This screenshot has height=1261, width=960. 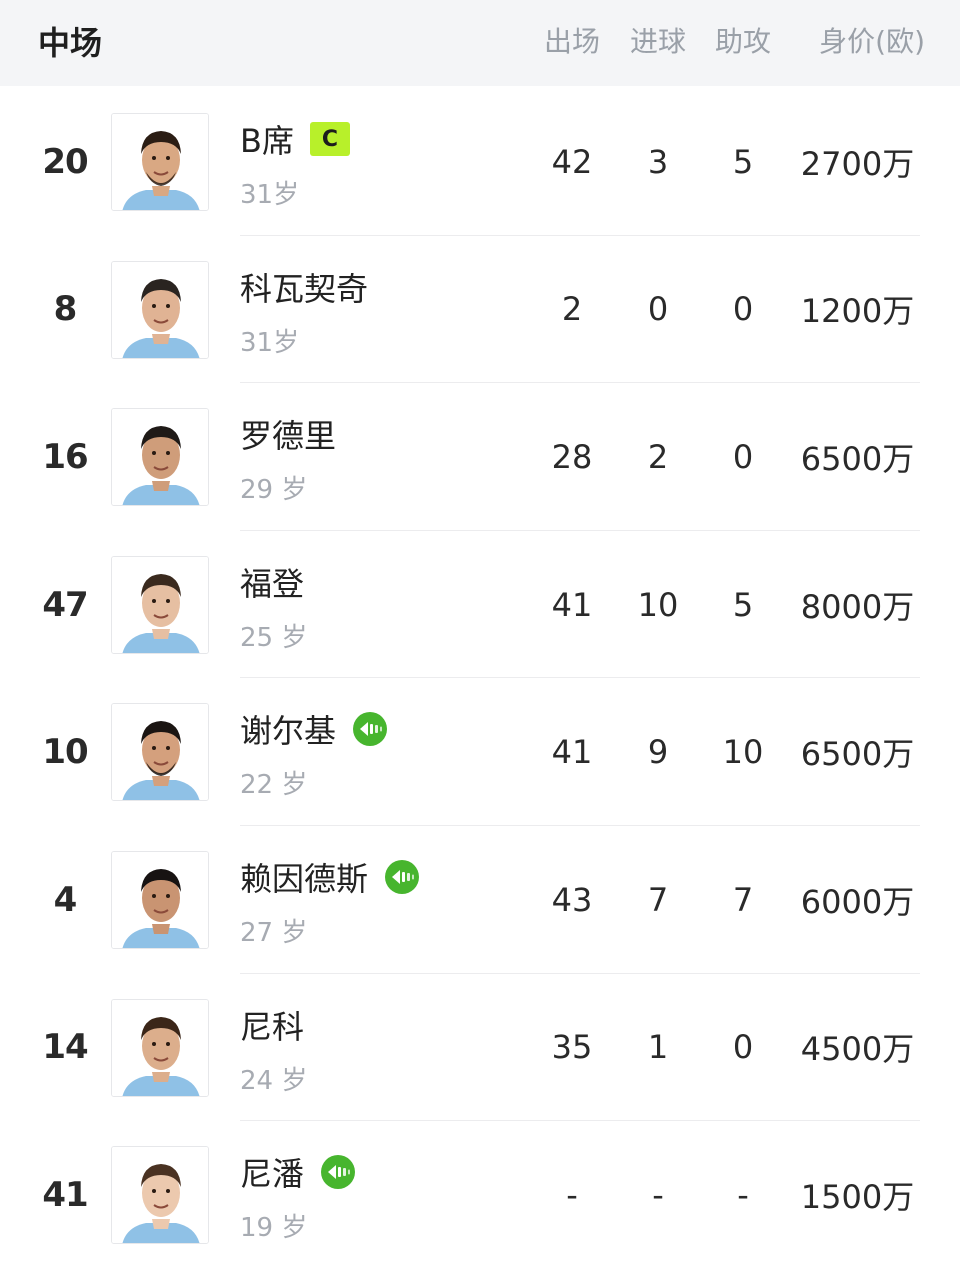 I want to click on player-name: 科瓦契奇, so click(x=304, y=287).